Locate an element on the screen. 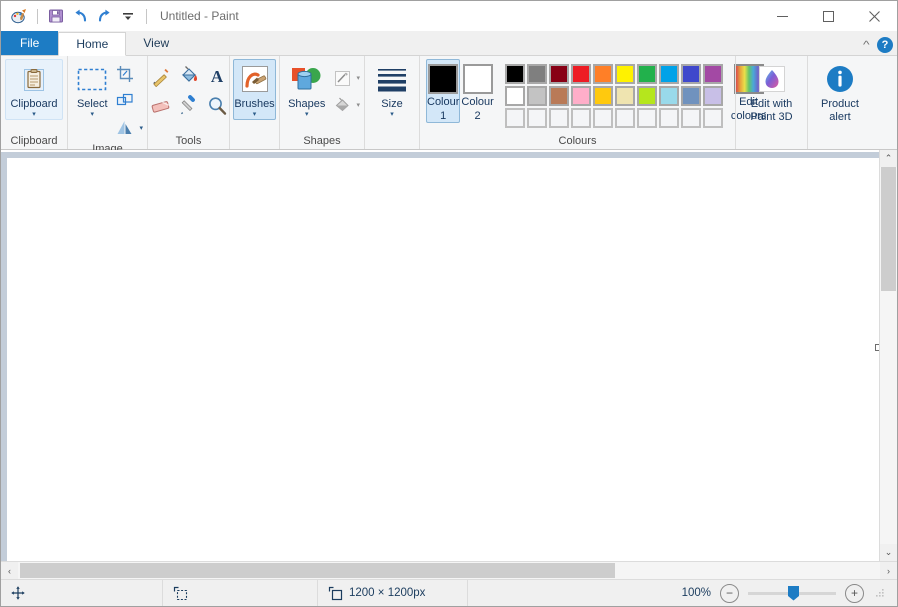 Image resolution: width=898 pixels, height=607 pixels. rotate-button is located at coordinates (125, 128).